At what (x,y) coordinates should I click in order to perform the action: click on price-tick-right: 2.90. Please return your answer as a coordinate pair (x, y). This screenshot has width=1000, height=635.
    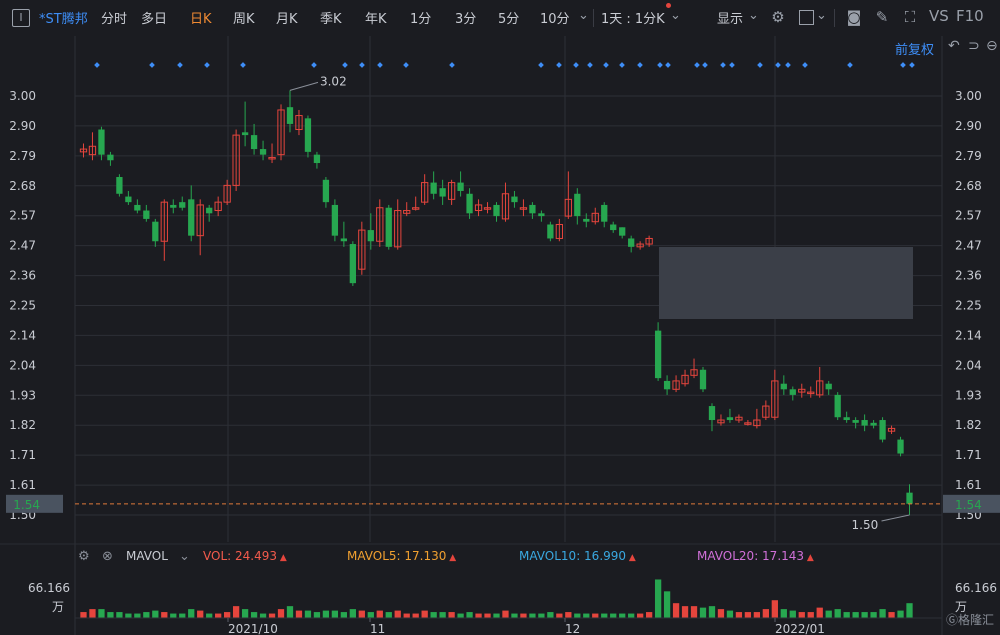
    Looking at the image, I should click on (968, 126).